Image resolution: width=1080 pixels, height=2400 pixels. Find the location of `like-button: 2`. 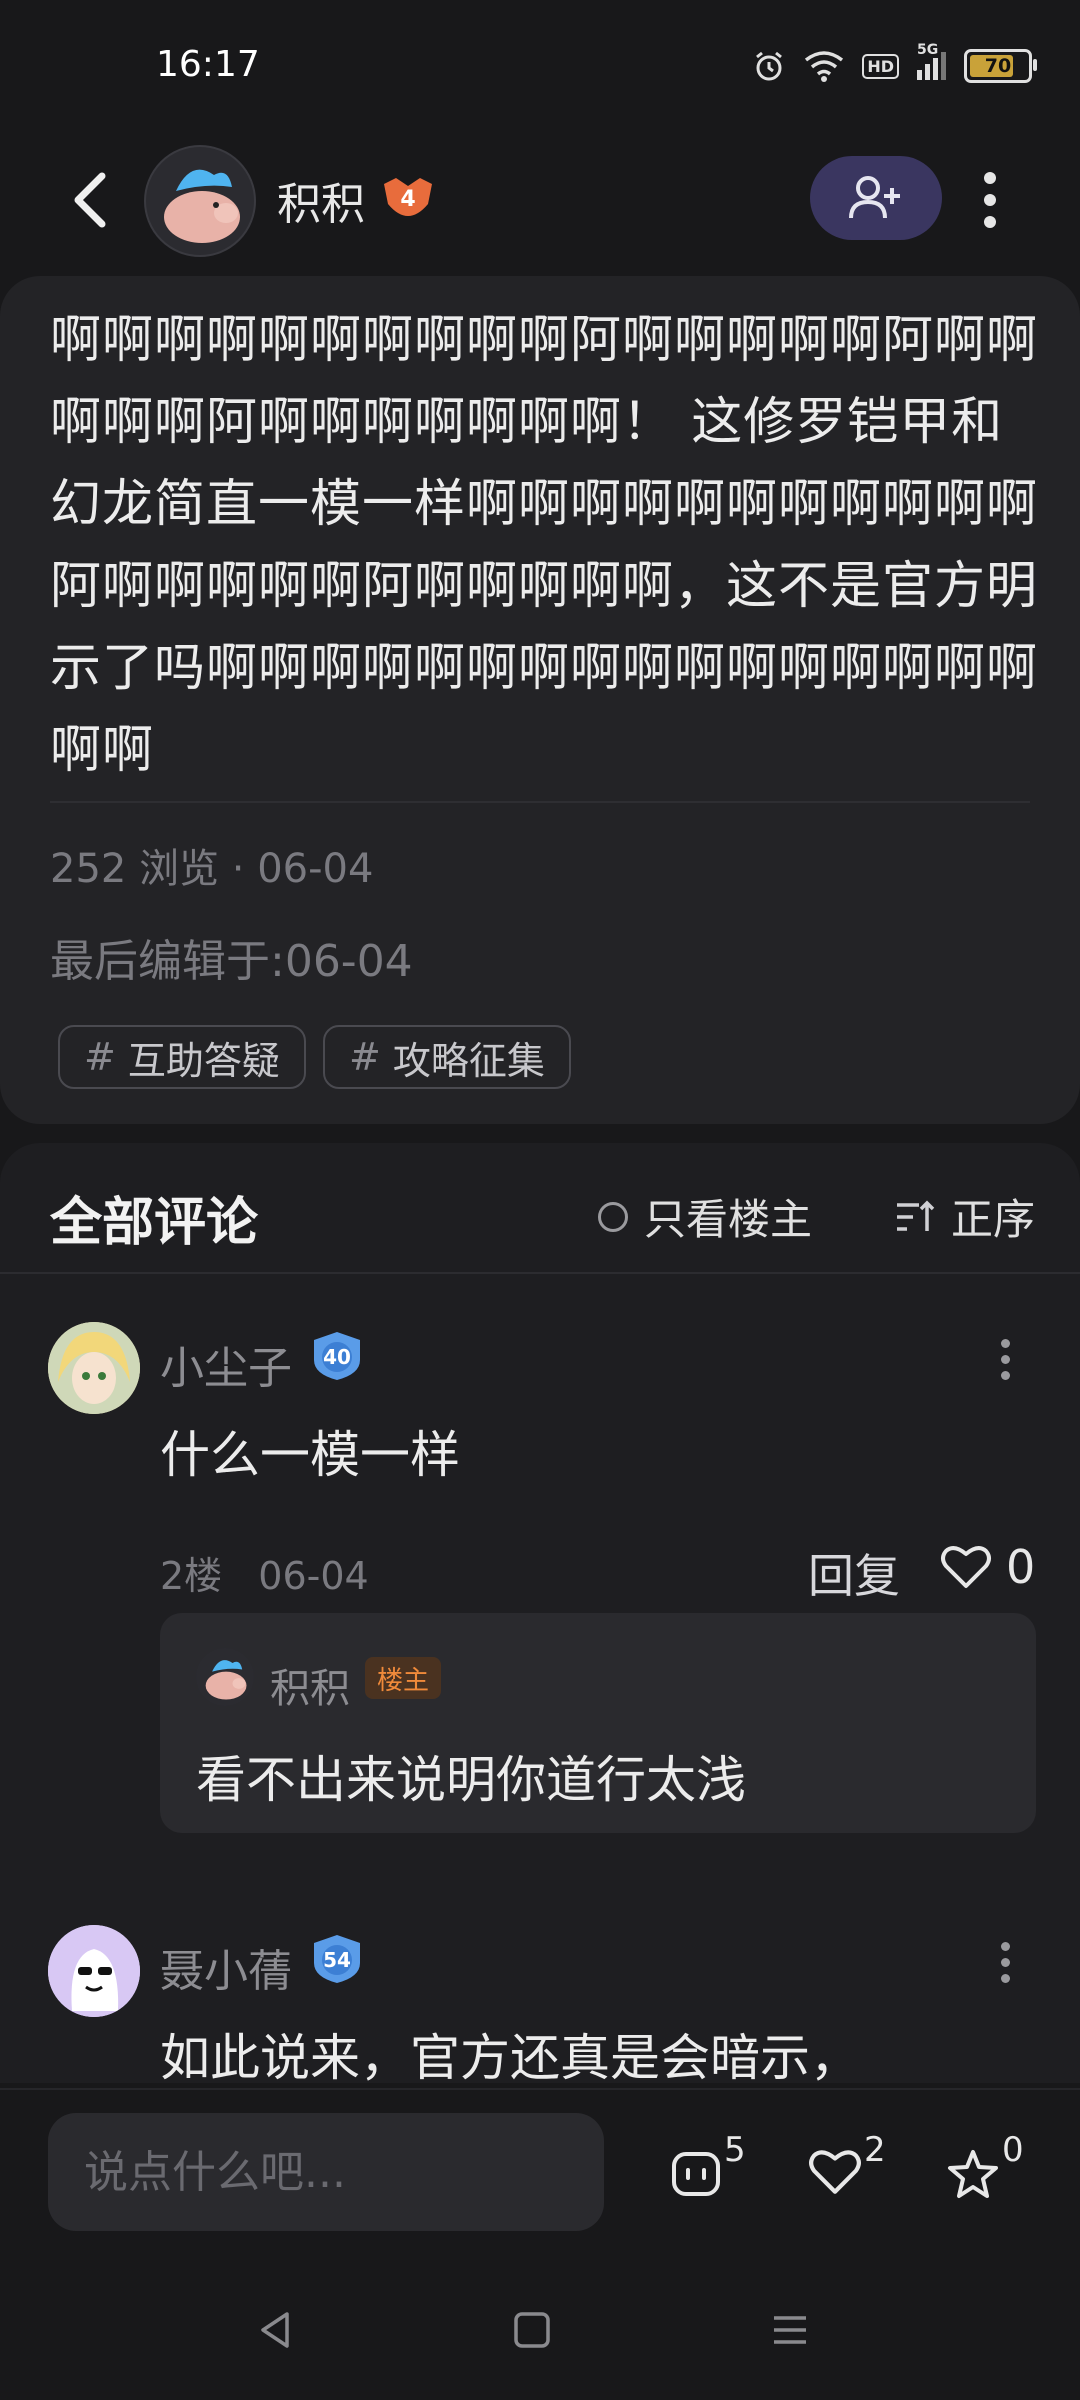

like-button: 2 is located at coordinates (847, 2175).